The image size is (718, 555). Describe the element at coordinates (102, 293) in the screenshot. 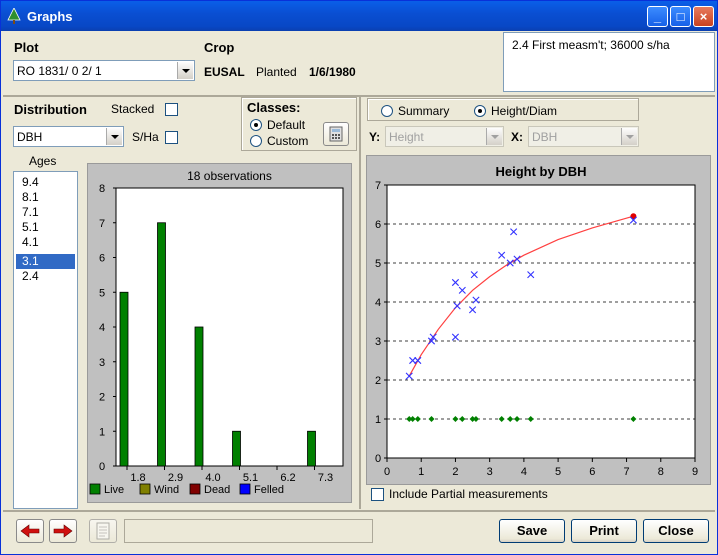

I see `y-tick-label: 5` at that location.